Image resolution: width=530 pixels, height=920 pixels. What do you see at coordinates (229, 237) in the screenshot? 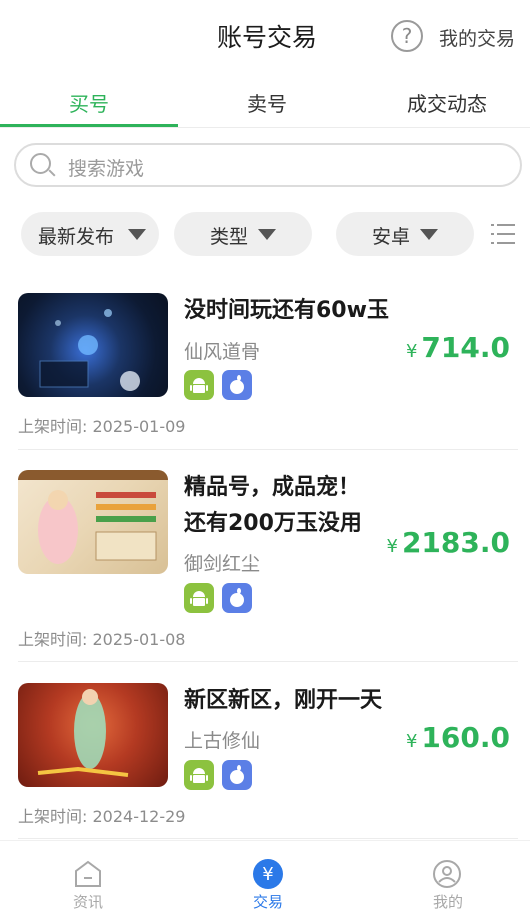
I see `filter-type-label: 类型` at bounding box center [229, 237].